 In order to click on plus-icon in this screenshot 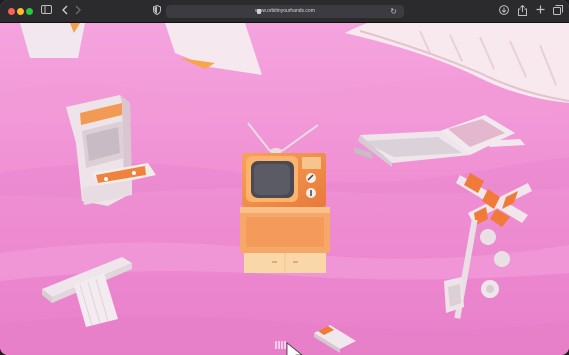, I will do `click(540, 11)`.